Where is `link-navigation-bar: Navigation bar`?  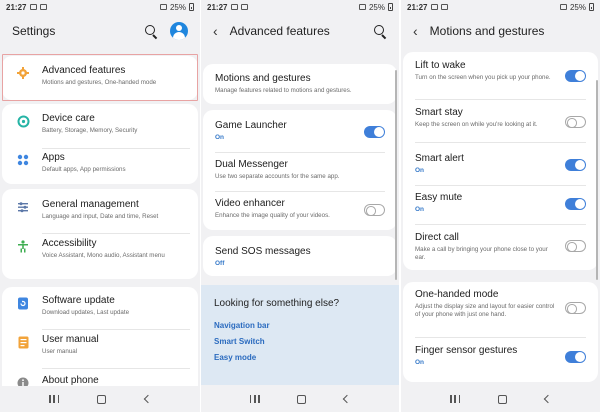
link-navigation-bar: Navigation bar is located at coordinates (242, 325).